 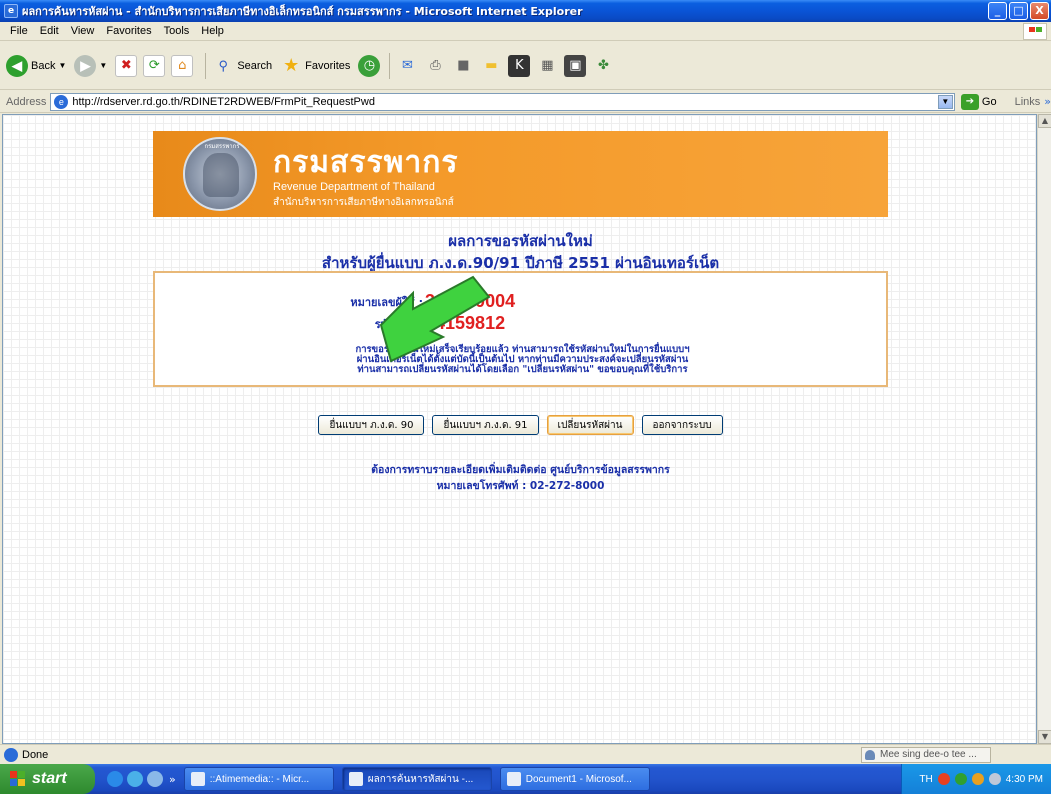 What do you see at coordinates (522, 323) in the screenshot?
I see `password-row: รหัสผ่าน : 34159812` at bounding box center [522, 323].